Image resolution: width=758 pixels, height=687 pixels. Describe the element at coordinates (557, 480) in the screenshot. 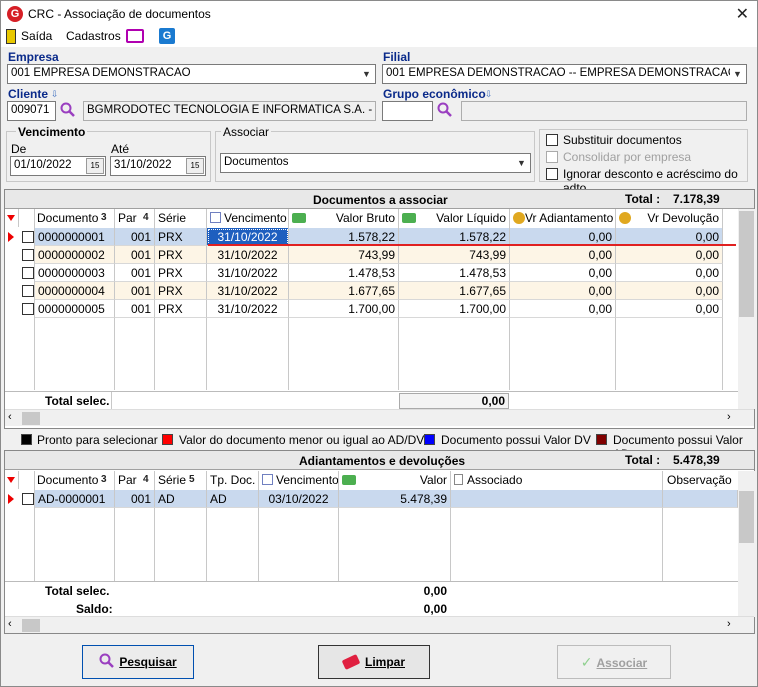

I see `col-associado: Associado` at that location.